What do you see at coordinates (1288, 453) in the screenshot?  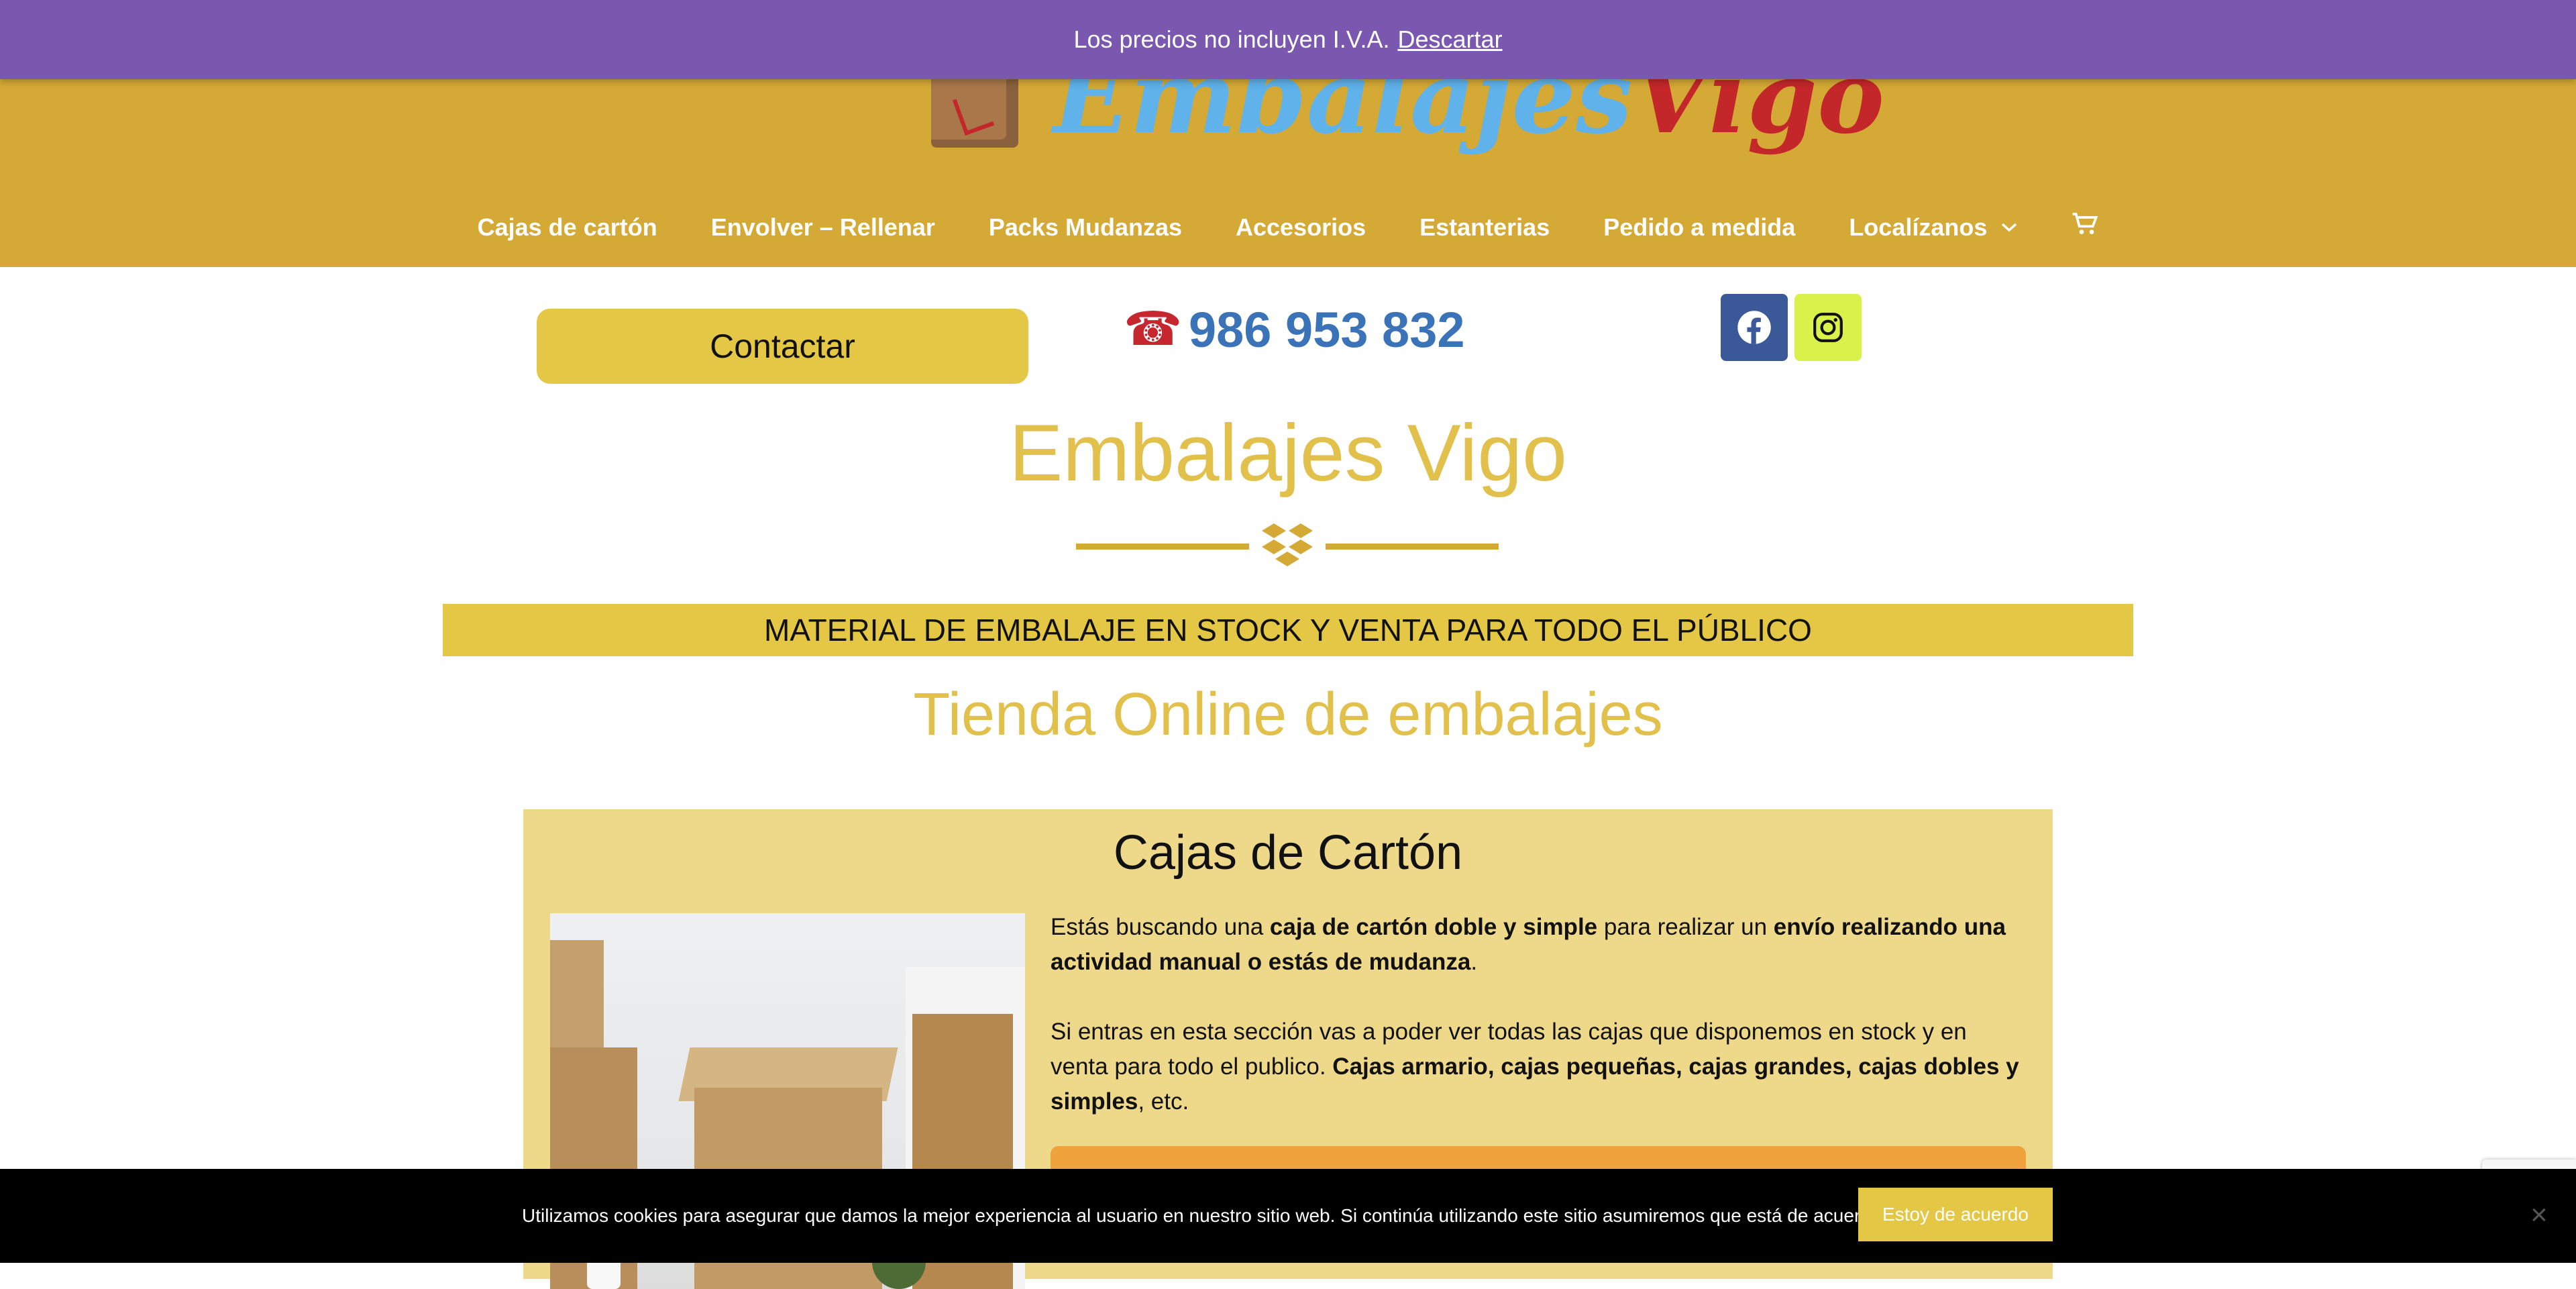 I see `page-title: Embalajes Vigo` at bounding box center [1288, 453].